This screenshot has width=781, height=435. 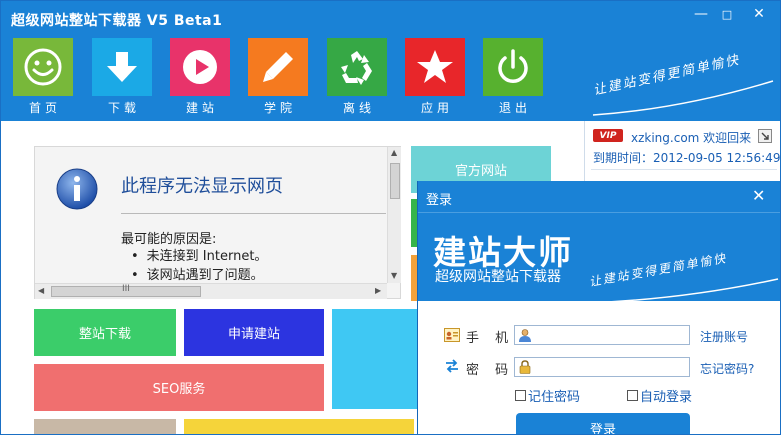 What do you see at coordinates (436, 108) in the screenshot?
I see `nav-apps-label: 应用` at bounding box center [436, 108].